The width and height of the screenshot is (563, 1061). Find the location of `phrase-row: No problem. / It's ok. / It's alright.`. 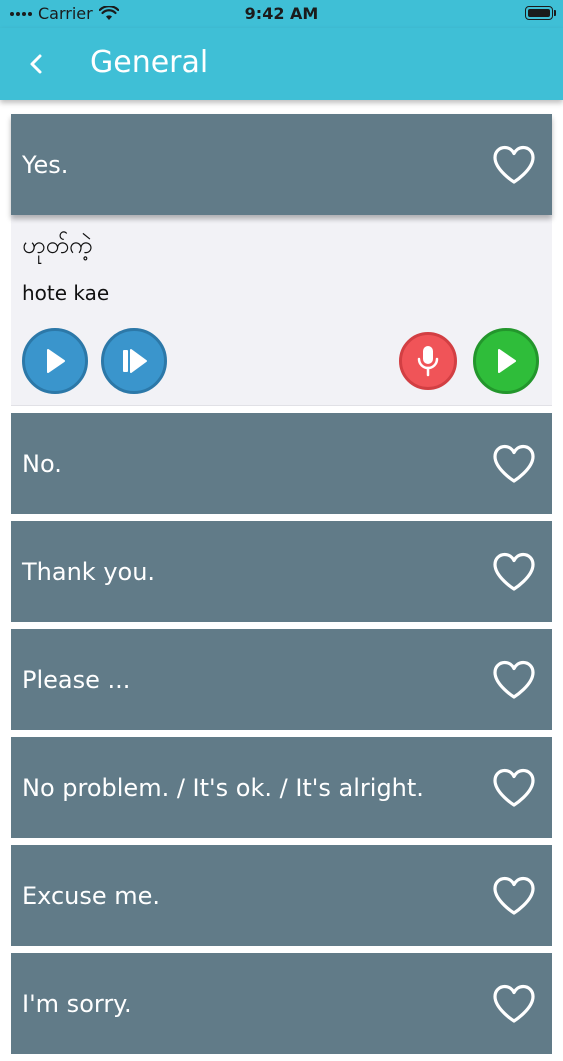

phrase-row: No problem. / It's ok. / It's alright. is located at coordinates (281, 787).